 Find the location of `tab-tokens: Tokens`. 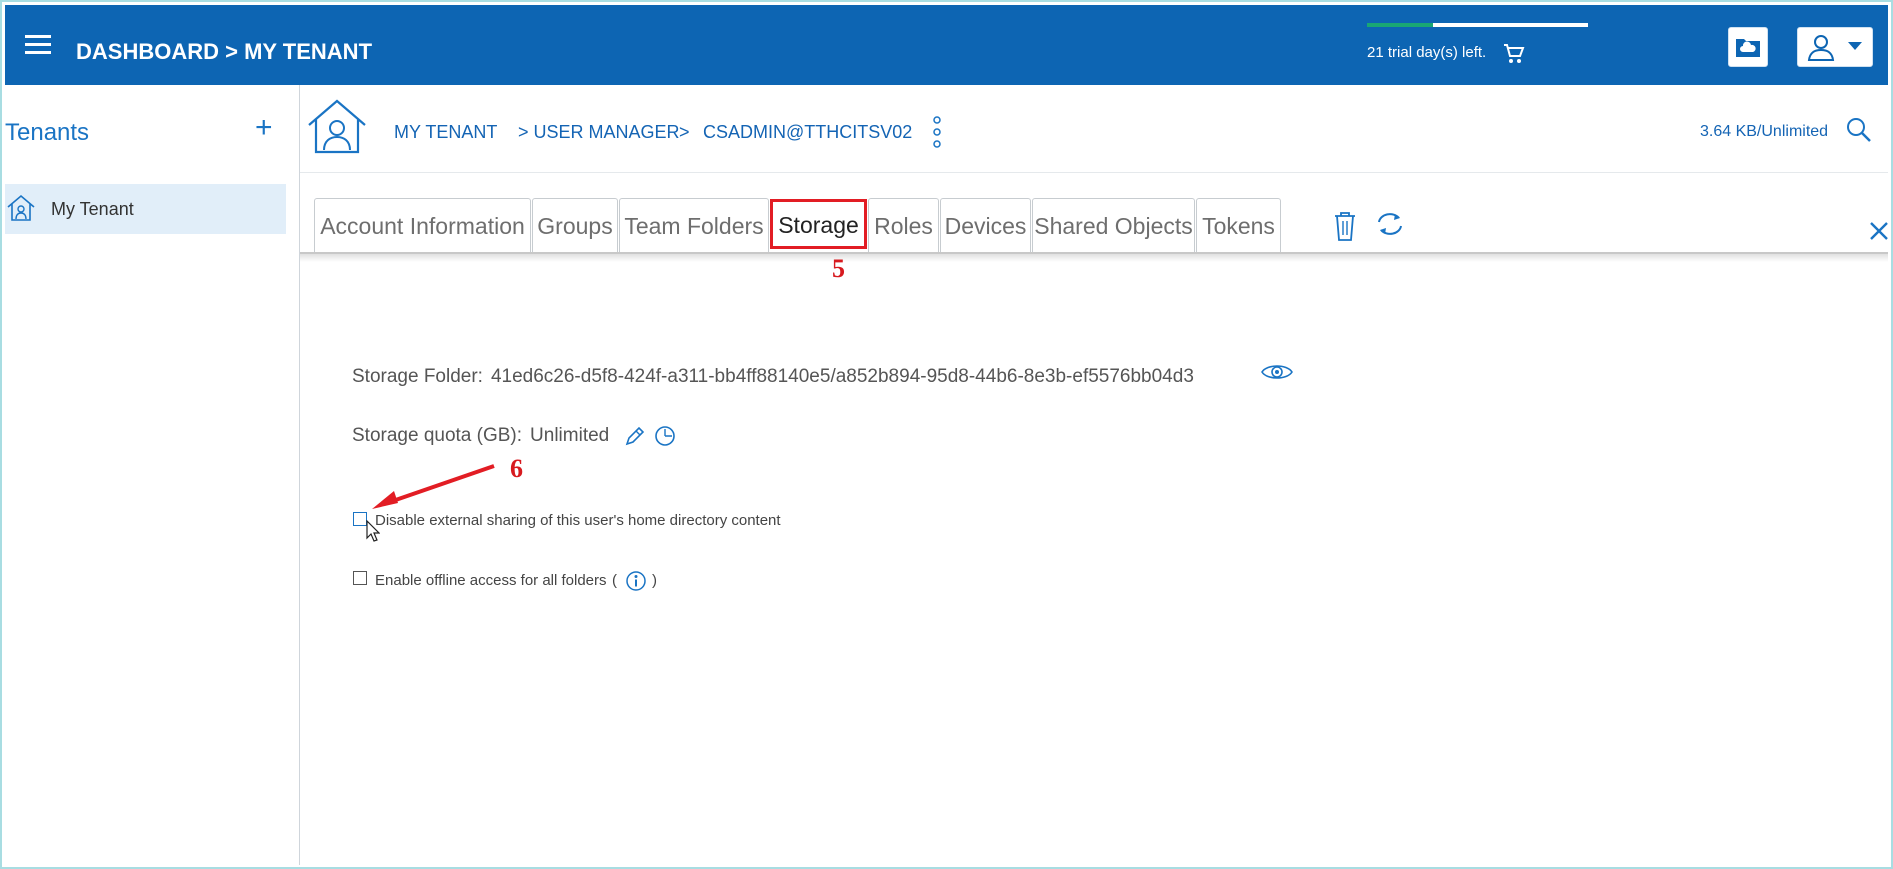

tab-tokens: Tokens is located at coordinates (1238, 225).